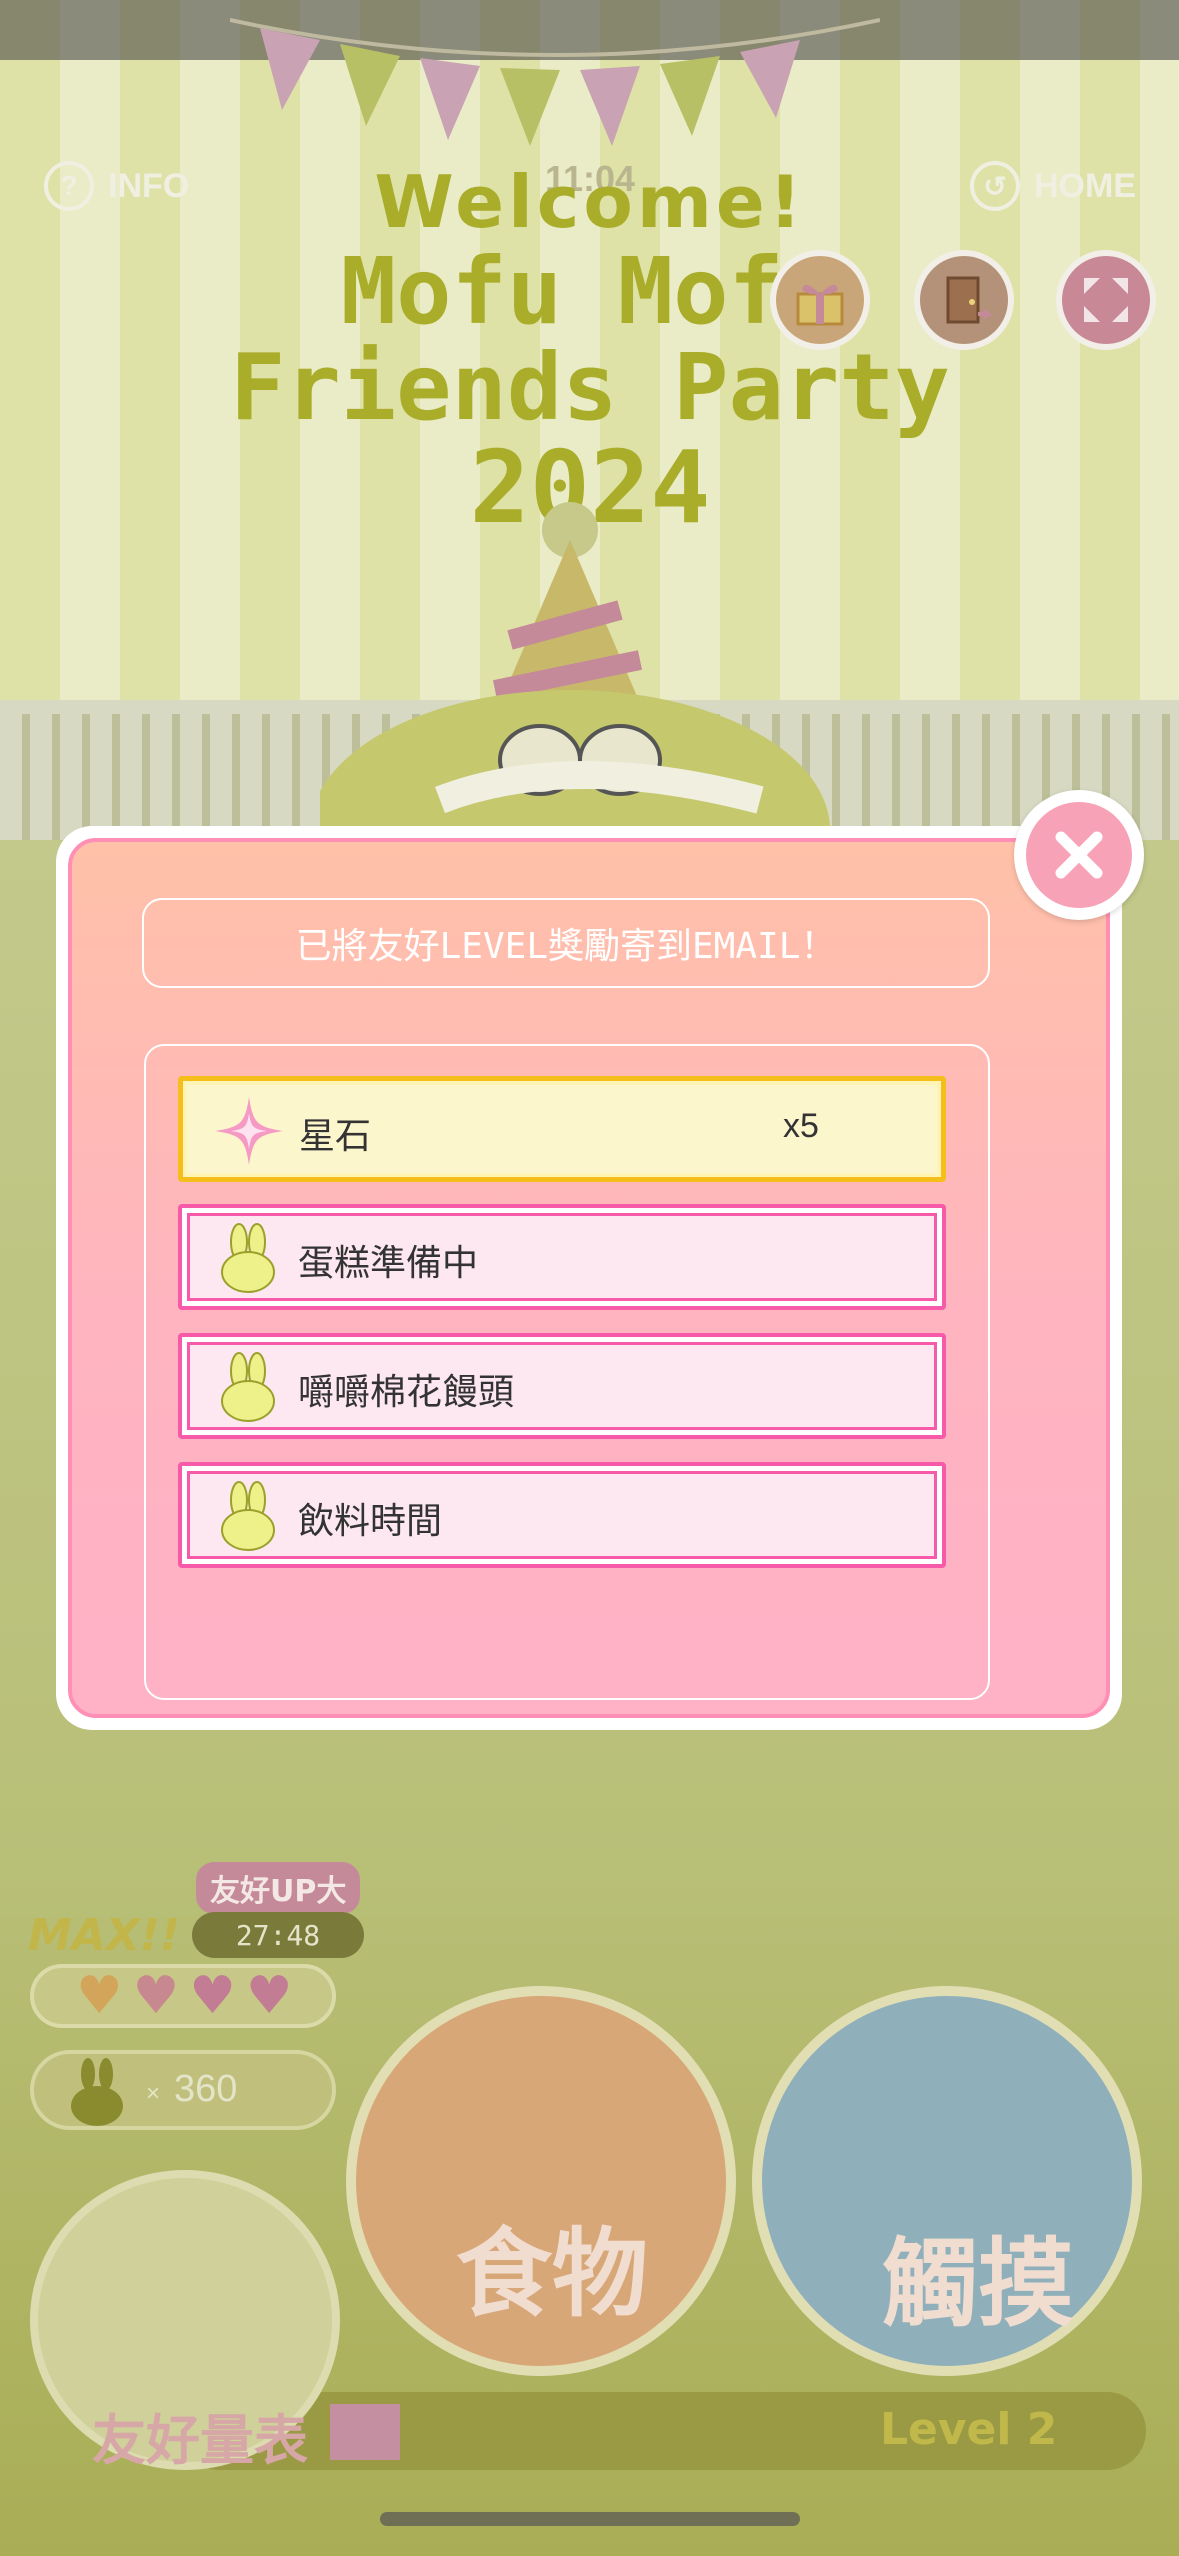 The height and width of the screenshot is (2556, 1179). What do you see at coordinates (978, 2284) in the screenshot?
I see `touch-label: 觸摸` at bounding box center [978, 2284].